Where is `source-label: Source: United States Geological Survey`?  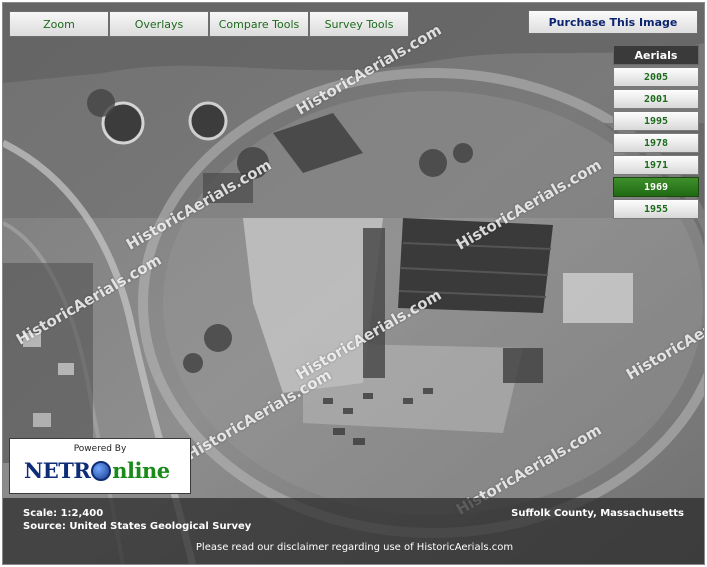 source-label: Source: United States Geological Survey is located at coordinates (137, 526).